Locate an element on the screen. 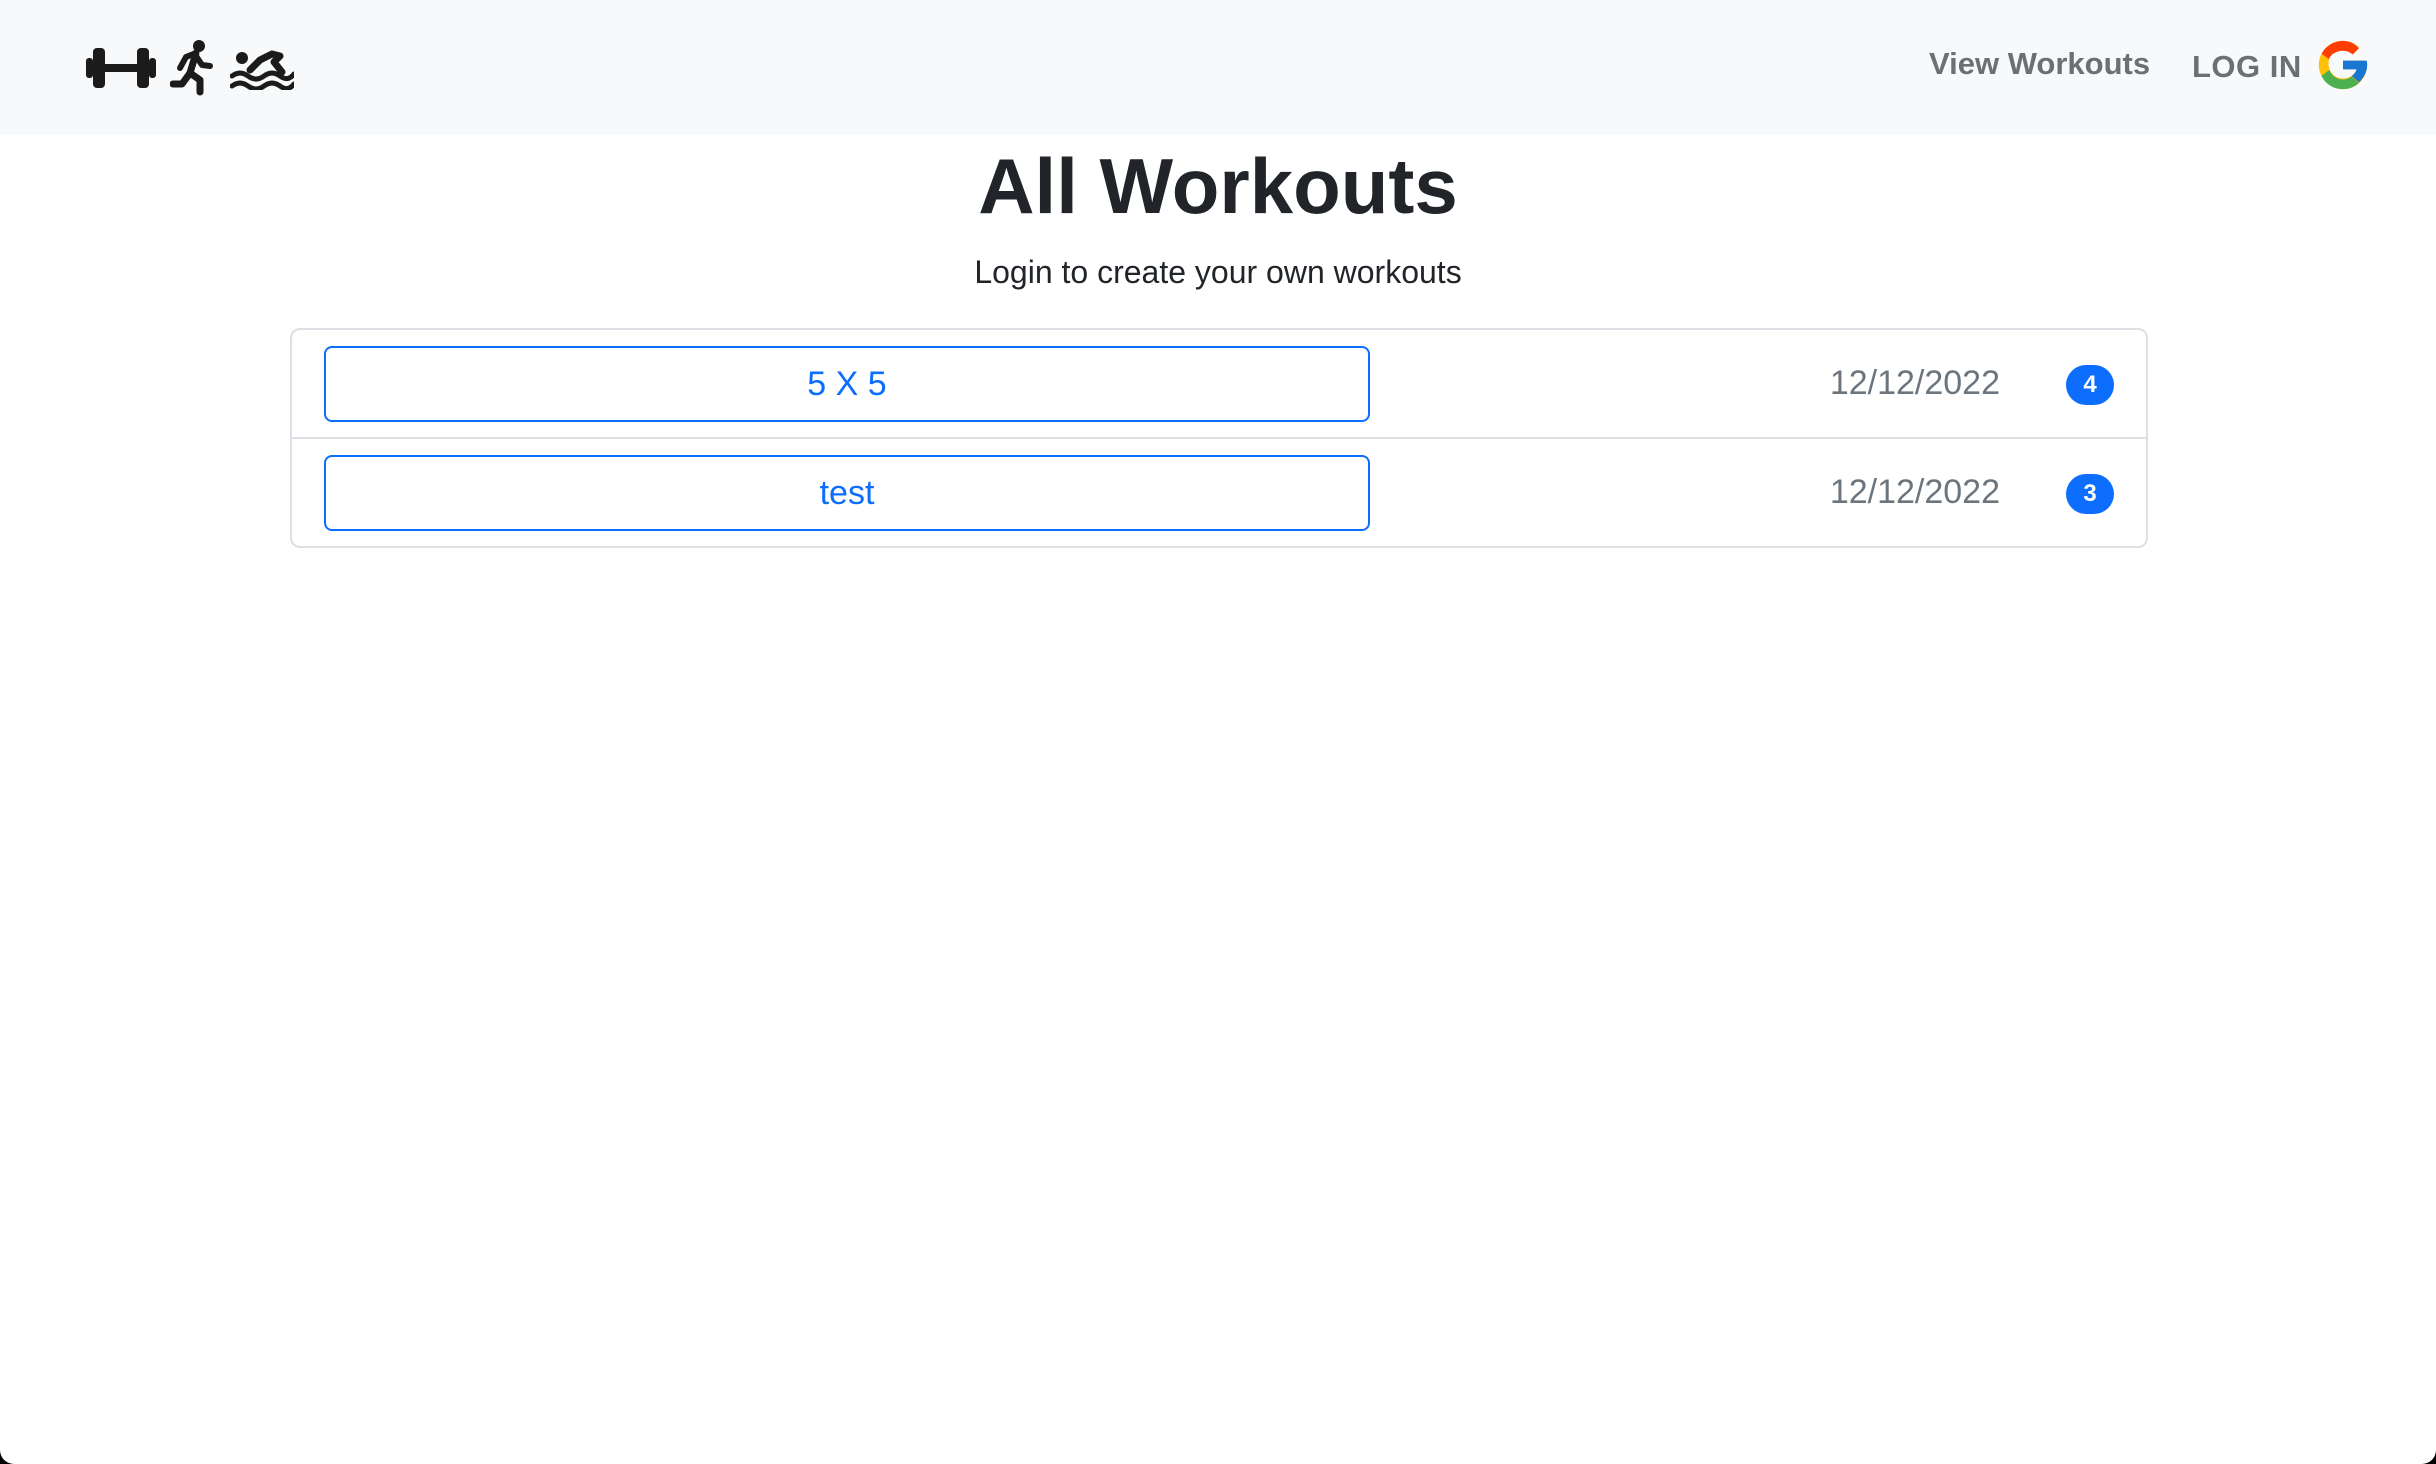 The image size is (2436, 1464). exercise-count-badge: 3 is located at coordinates (2090, 494).